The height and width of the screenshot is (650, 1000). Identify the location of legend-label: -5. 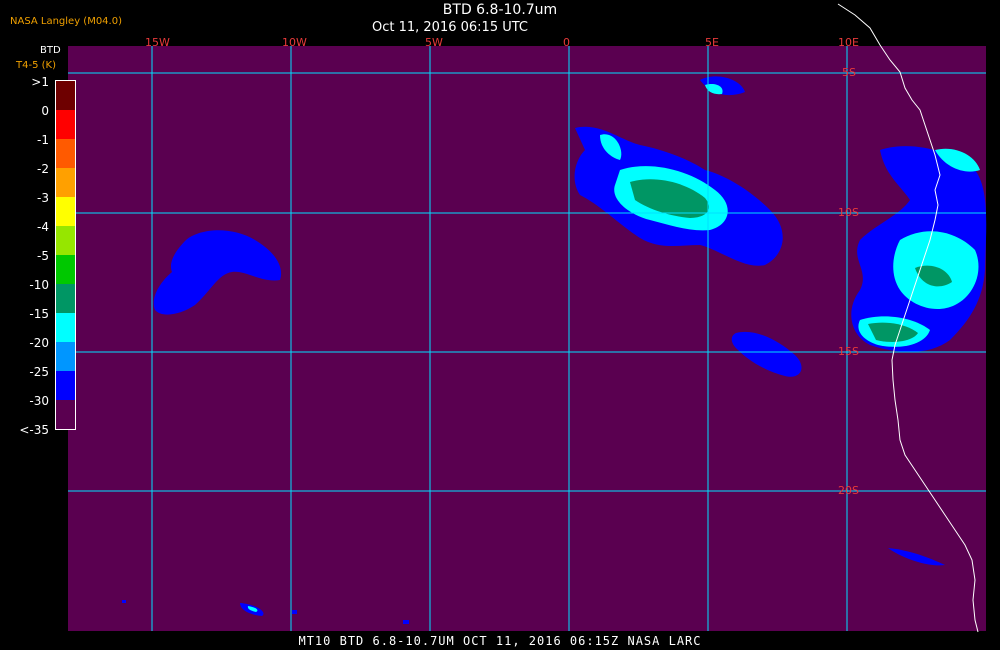
(43, 256).